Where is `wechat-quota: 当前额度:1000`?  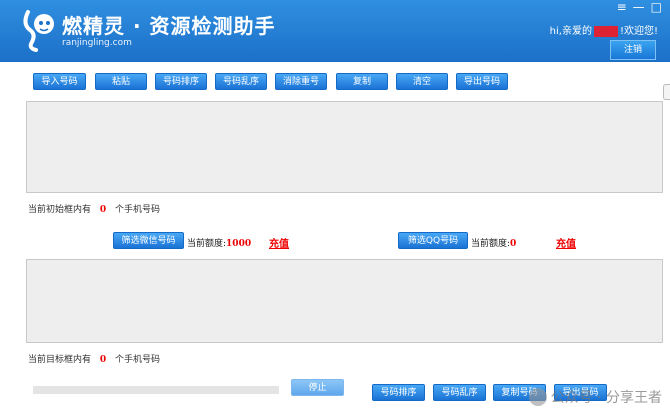 wechat-quota: 当前额度:1000 is located at coordinates (219, 242).